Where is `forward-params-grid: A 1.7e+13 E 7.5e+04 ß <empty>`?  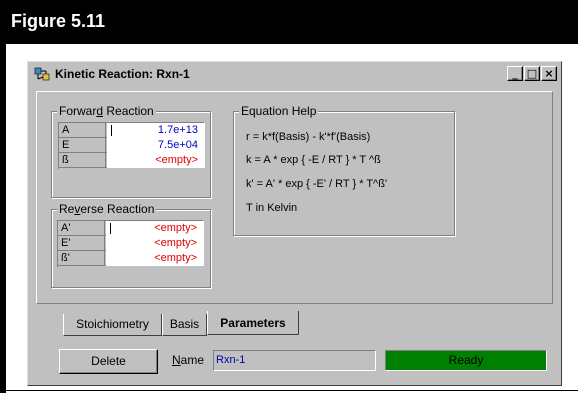 forward-params-grid: A 1.7e+13 E 7.5e+04 ß <empty> is located at coordinates (131, 145).